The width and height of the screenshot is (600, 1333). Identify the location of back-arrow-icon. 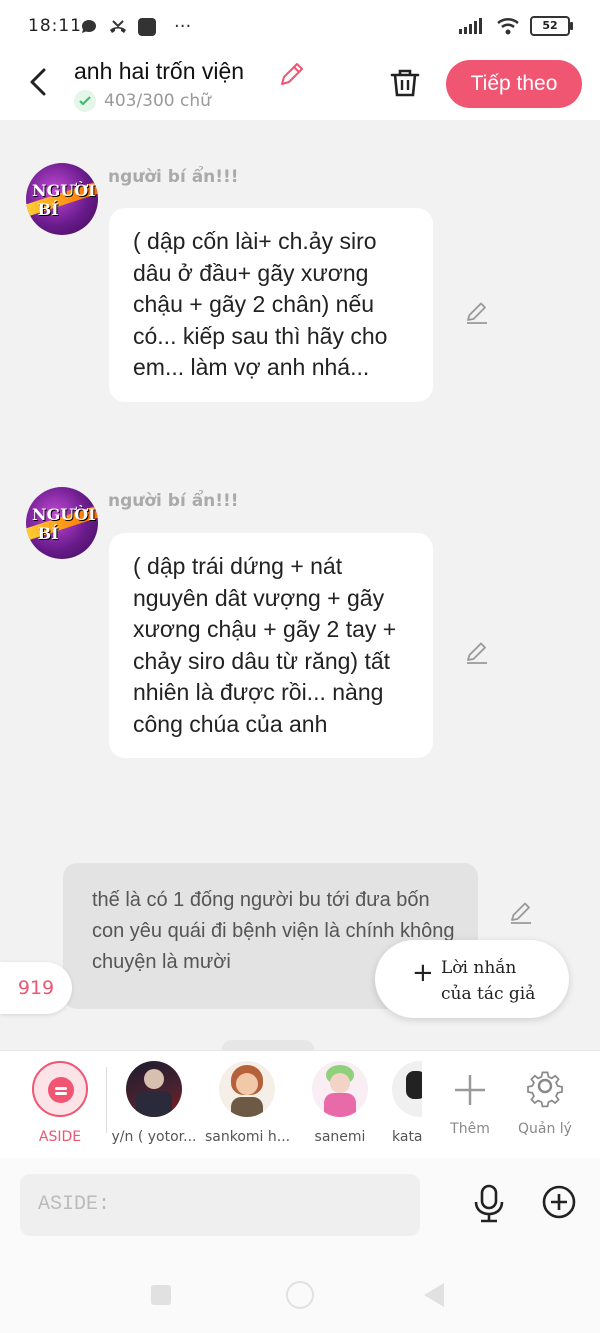
(38, 82).